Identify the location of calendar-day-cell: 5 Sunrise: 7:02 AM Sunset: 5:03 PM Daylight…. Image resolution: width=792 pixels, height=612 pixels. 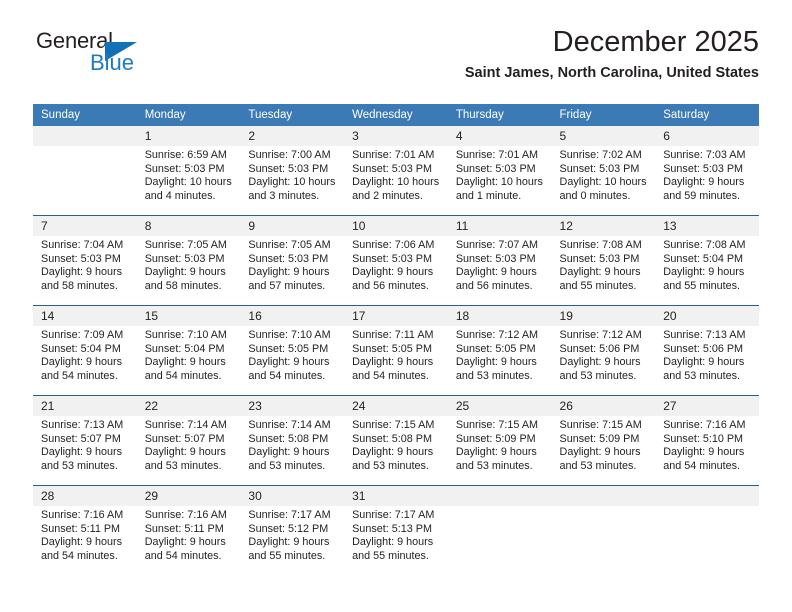
(603, 171).